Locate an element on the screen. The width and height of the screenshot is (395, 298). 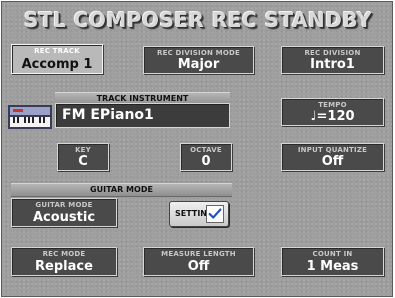
rec-division-label: REC DIVISION is located at coordinates (332, 53).